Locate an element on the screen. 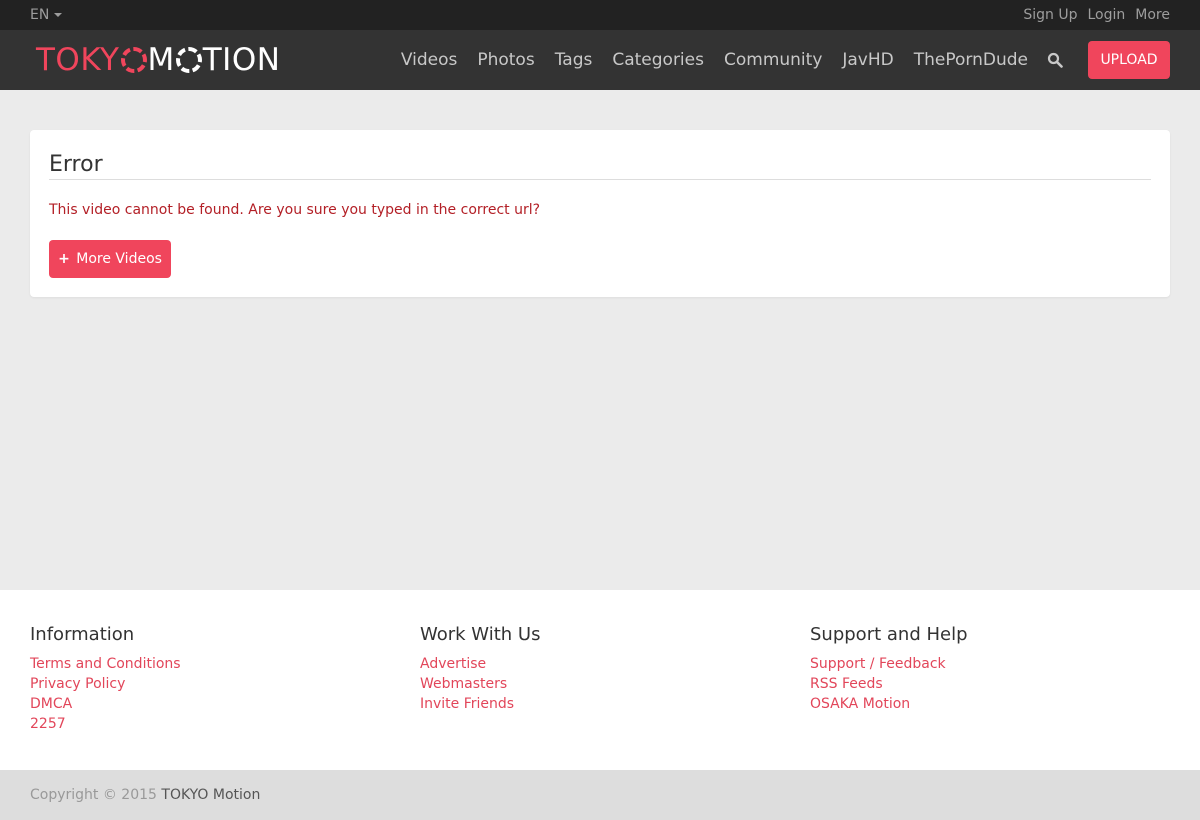 The width and height of the screenshot is (1200, 820). copyright-text: Copyright © 2015 is located at coordinates (93, 795).